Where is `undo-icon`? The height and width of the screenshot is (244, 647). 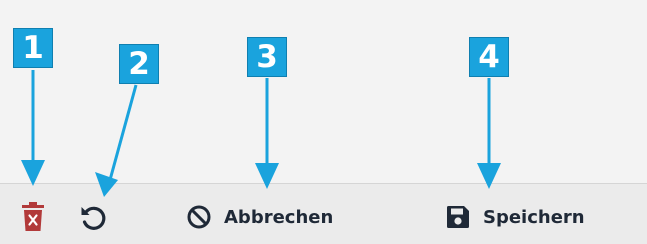 undo-icon is located at coordinates (93, 218).